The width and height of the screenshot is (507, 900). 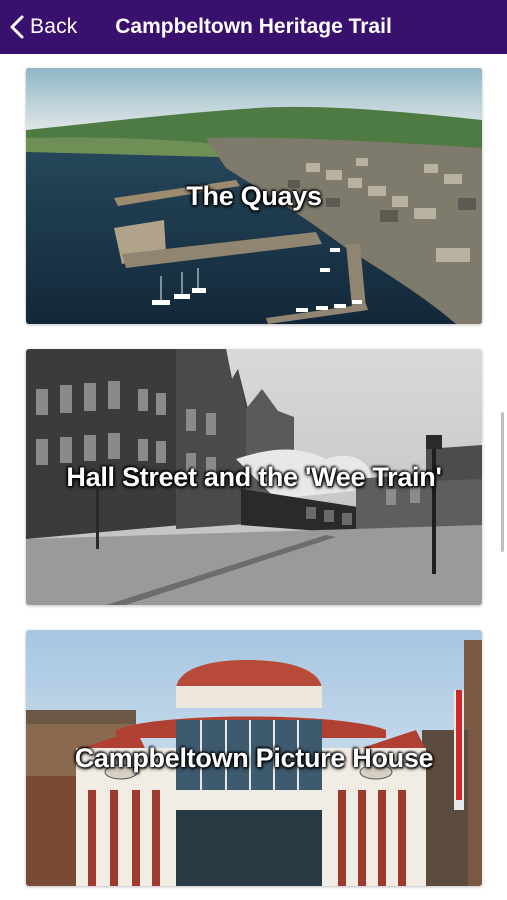 I want to click on card-title: Hall Street and the 'Wee Train', so click(x=254, y=476).